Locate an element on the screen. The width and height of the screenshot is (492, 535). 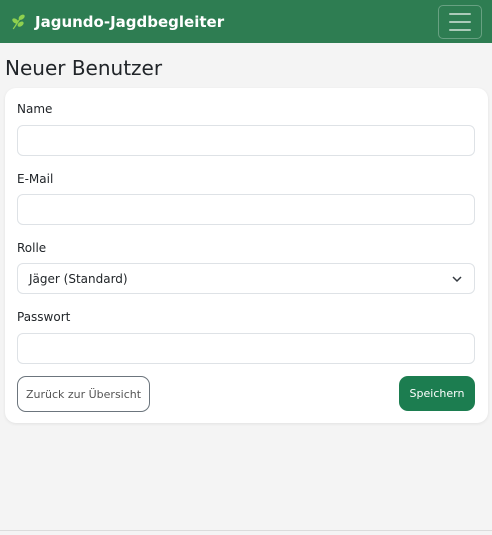
back-to-overview-button: Zurück zur Übersicht is located at coordinates (83, 394).